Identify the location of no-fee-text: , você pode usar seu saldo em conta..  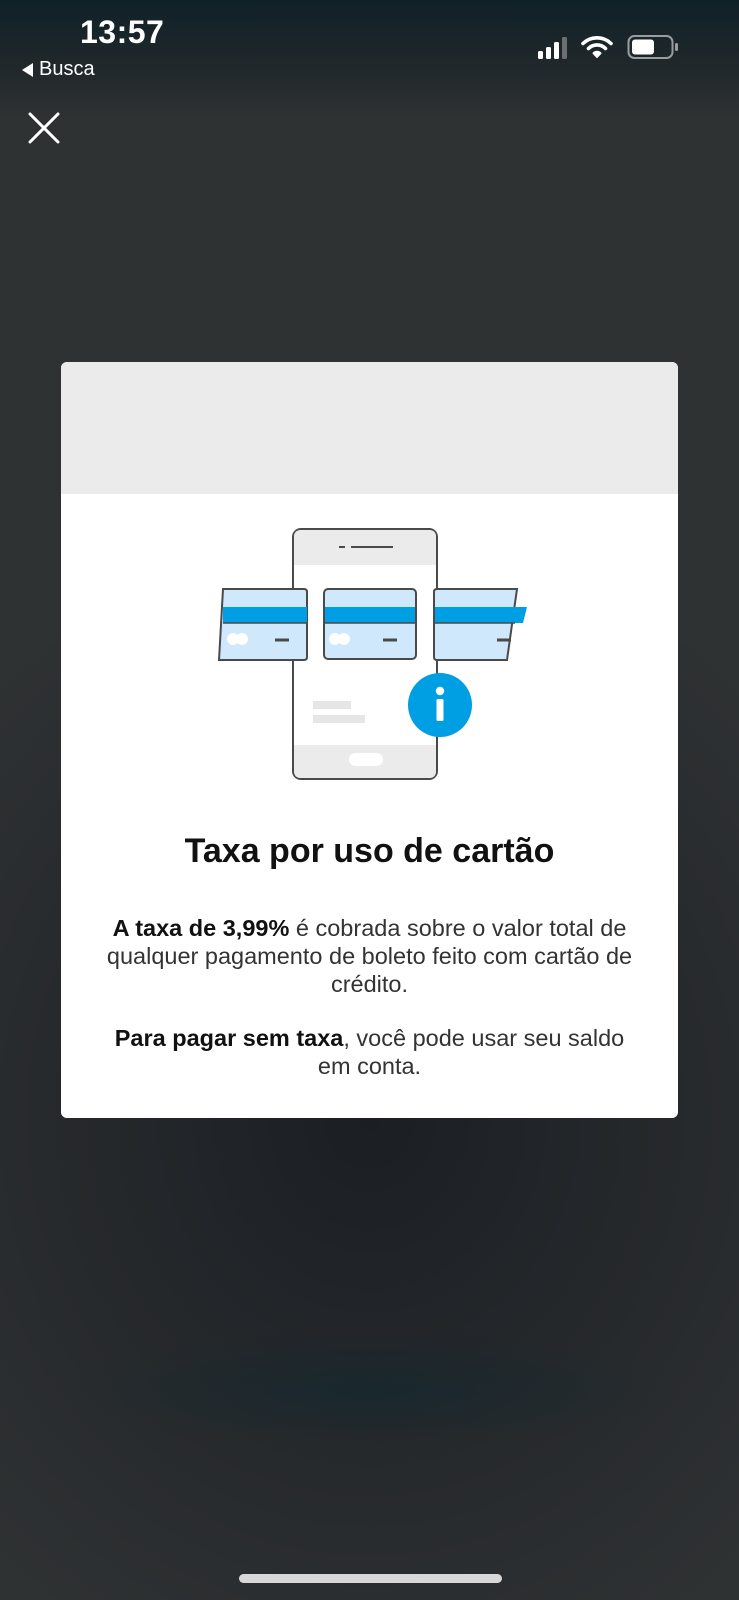
(471, 1052).